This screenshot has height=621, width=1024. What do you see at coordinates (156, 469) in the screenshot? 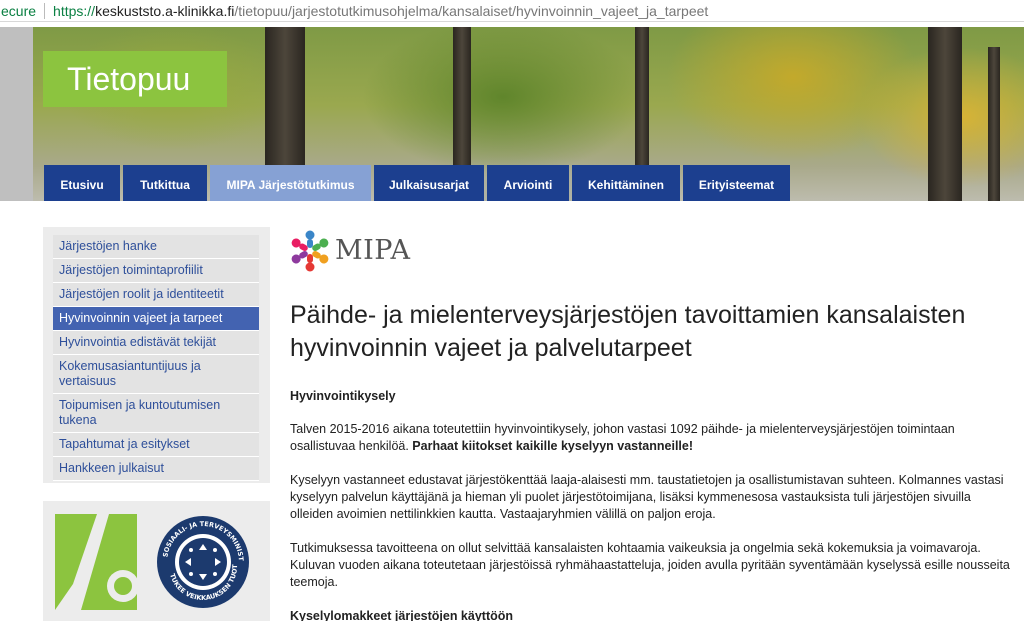
I see `sidebar-item-julkaisut: Hankkeen julkaisut` at bounding box center [156, 469].